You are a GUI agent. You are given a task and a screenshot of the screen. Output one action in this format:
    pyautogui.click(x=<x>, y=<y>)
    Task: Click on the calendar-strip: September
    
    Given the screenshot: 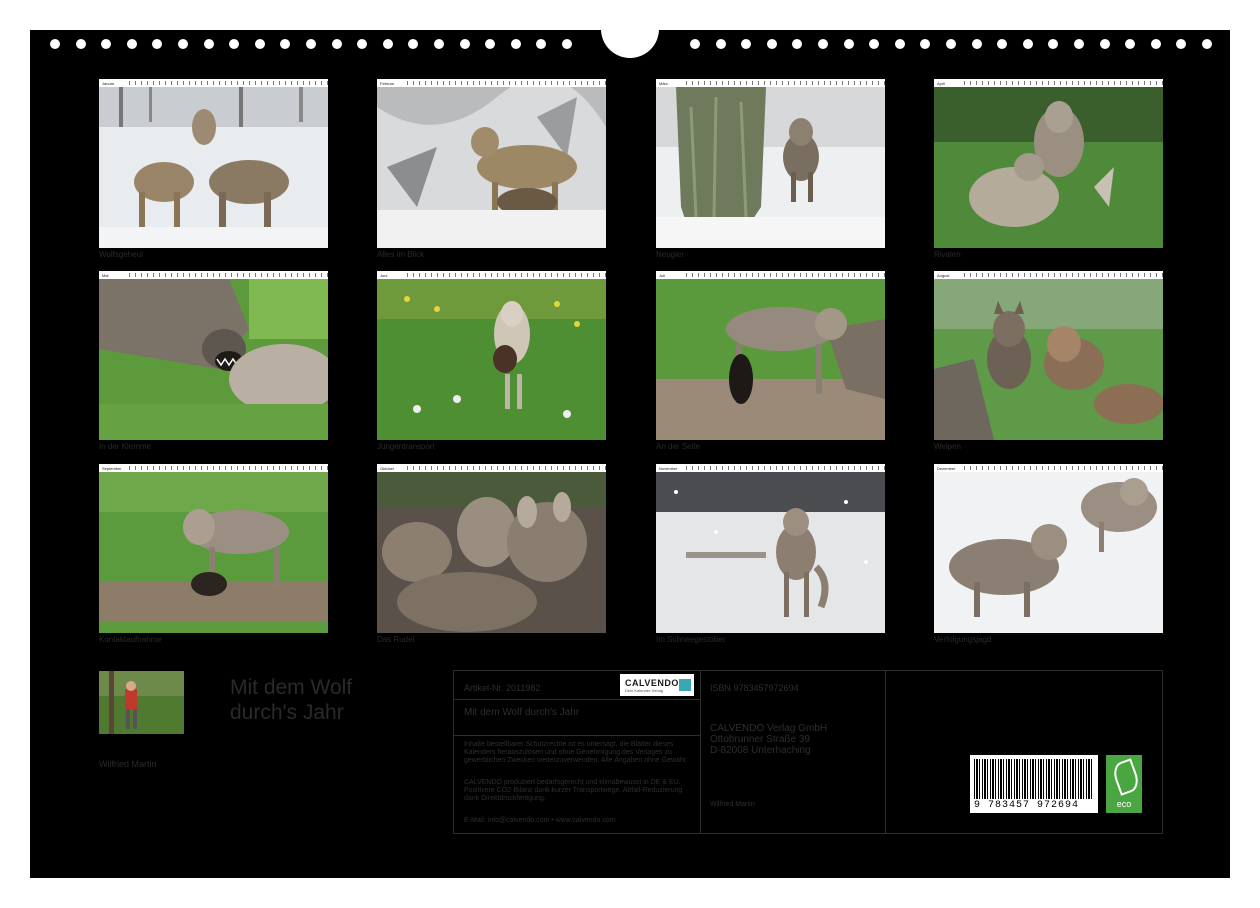 What is the action you would take?
    pyautogui.click(x=213, y=468)
    